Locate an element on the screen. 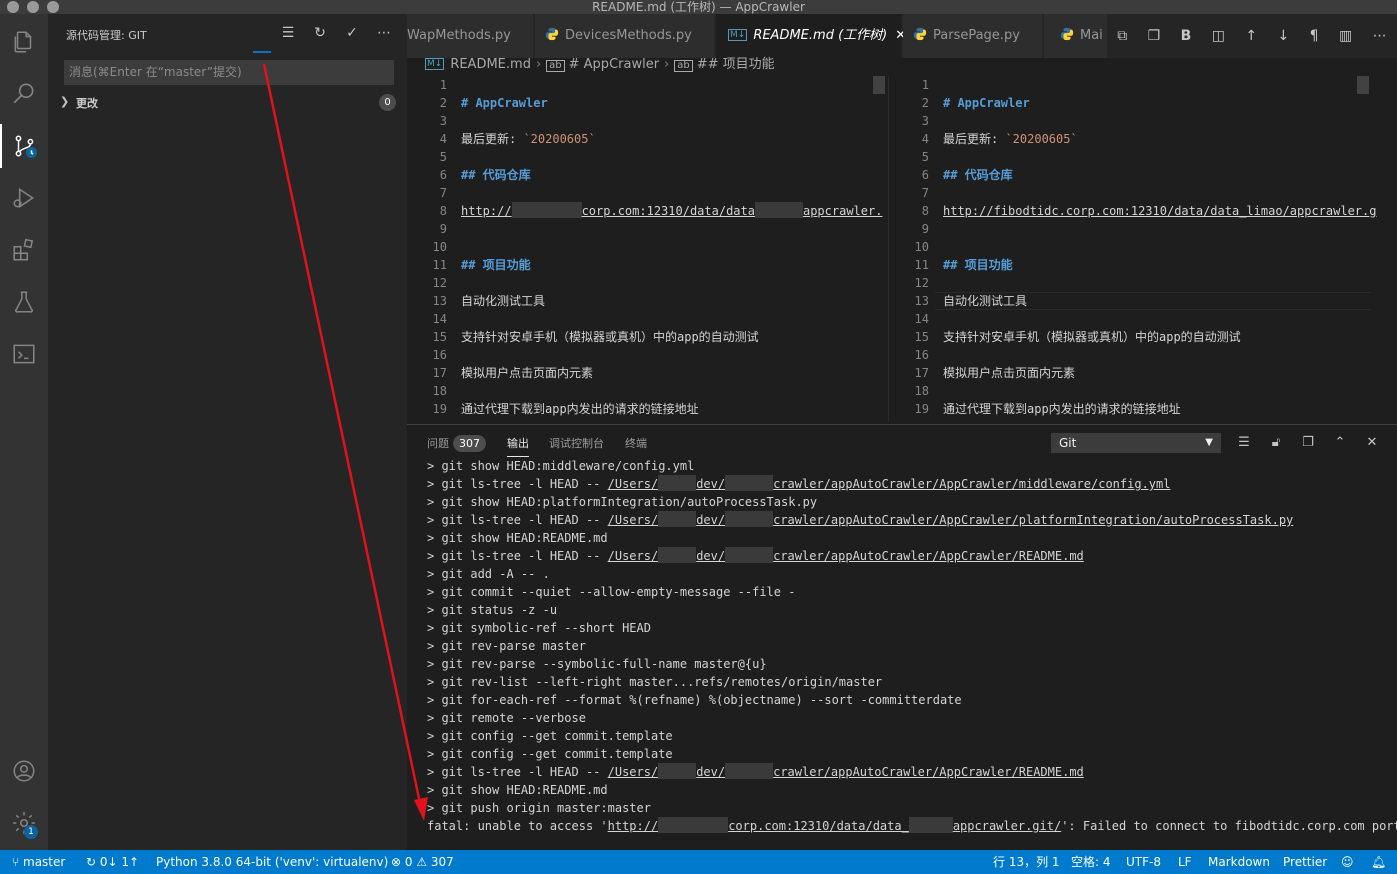  commit-check-icon: ✓ is located at coordinates (352, 33).